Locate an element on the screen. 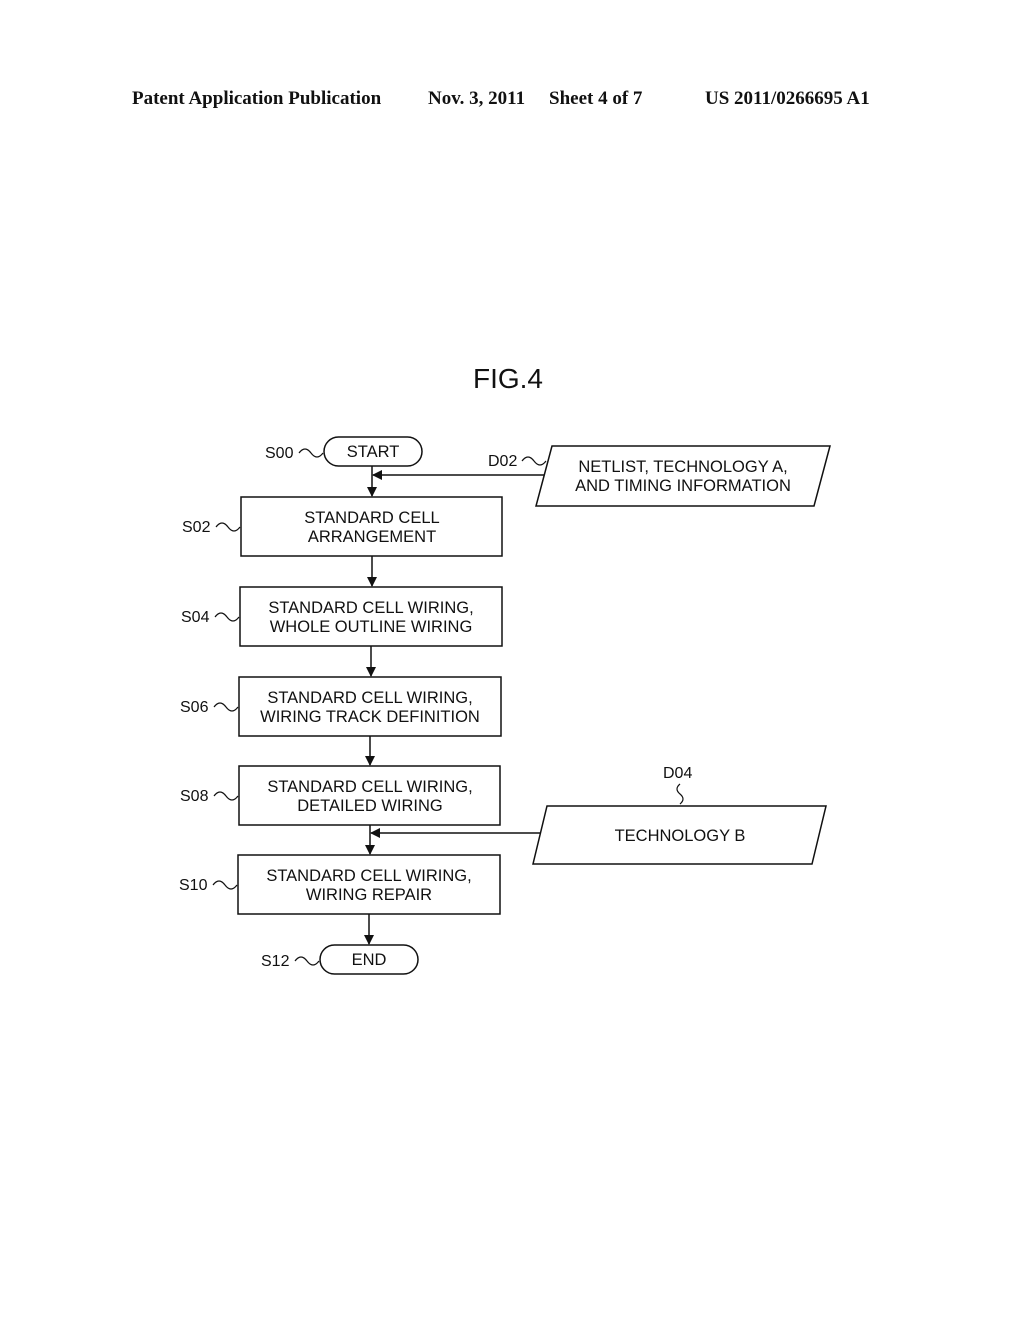 Image resolution: width=1024 pixels, height=1320 pixels. s02-ref-leader is located at coordinates (228, 527).